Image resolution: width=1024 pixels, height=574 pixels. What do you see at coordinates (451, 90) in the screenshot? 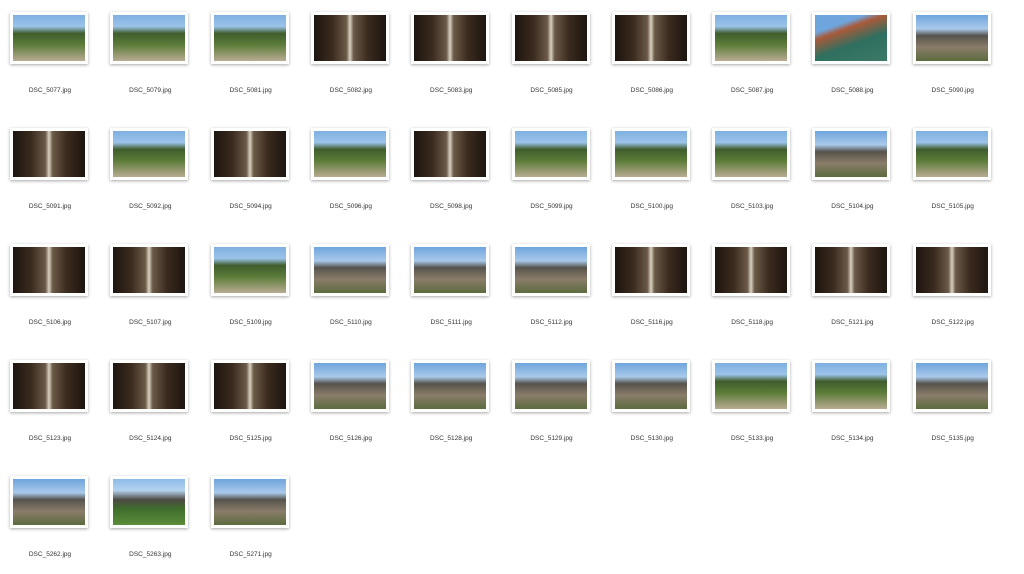
I see `file-name: DSC_5083.jpg` at bounding box center [451, 90].